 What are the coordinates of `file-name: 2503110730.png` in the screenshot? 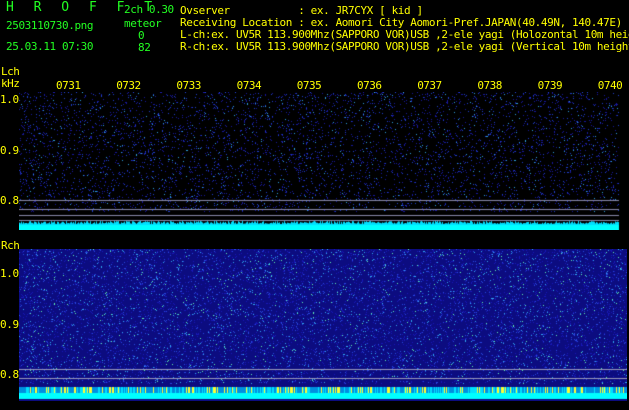 It's located at (50, 25).